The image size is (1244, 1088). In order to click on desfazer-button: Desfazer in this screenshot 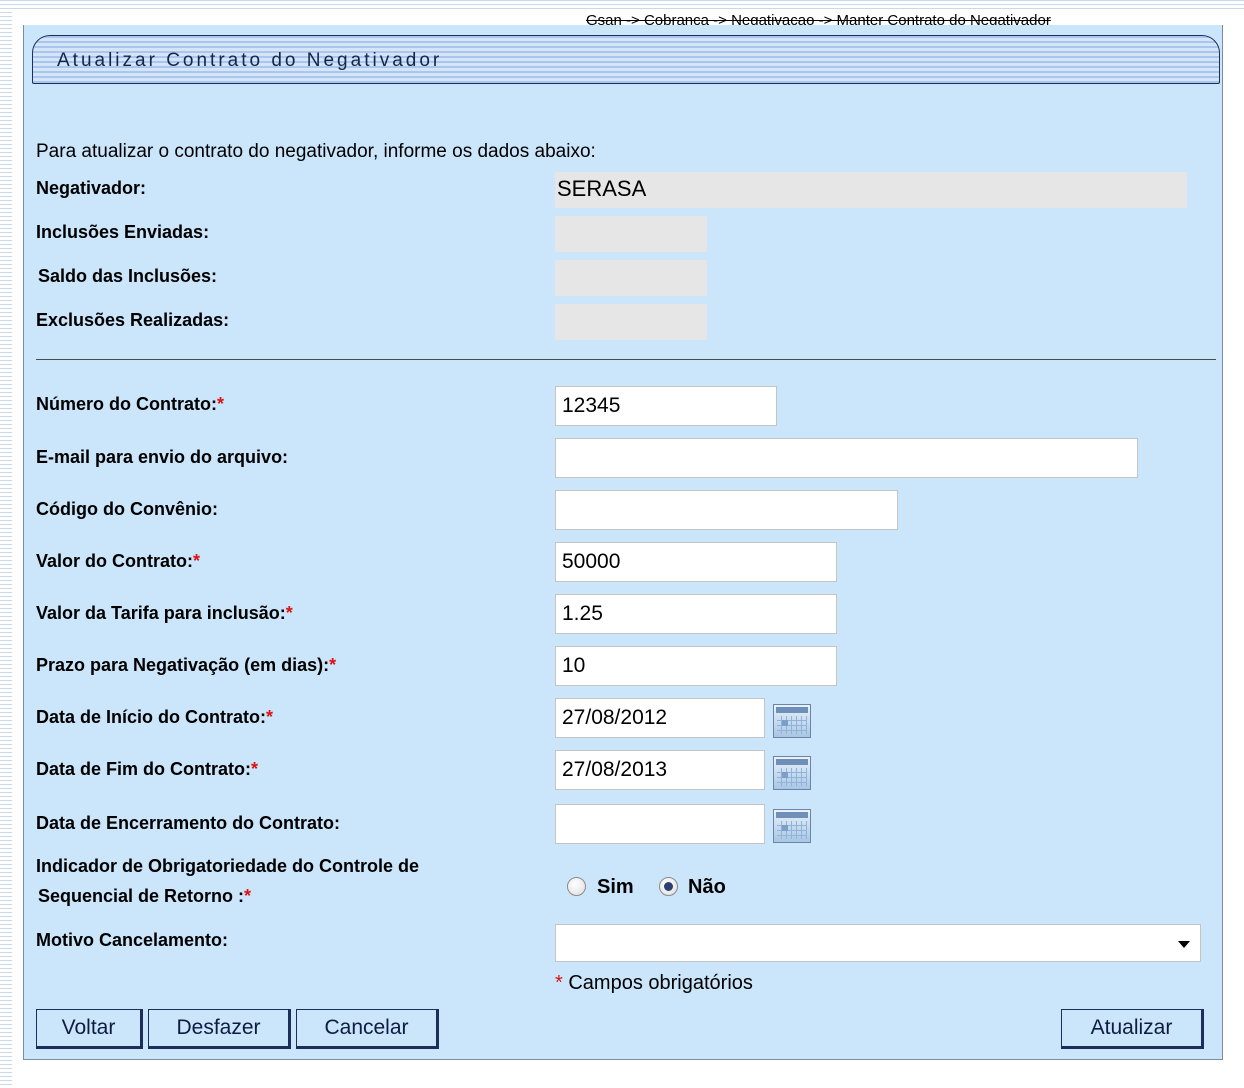, I will do `click(219, 1029)`.